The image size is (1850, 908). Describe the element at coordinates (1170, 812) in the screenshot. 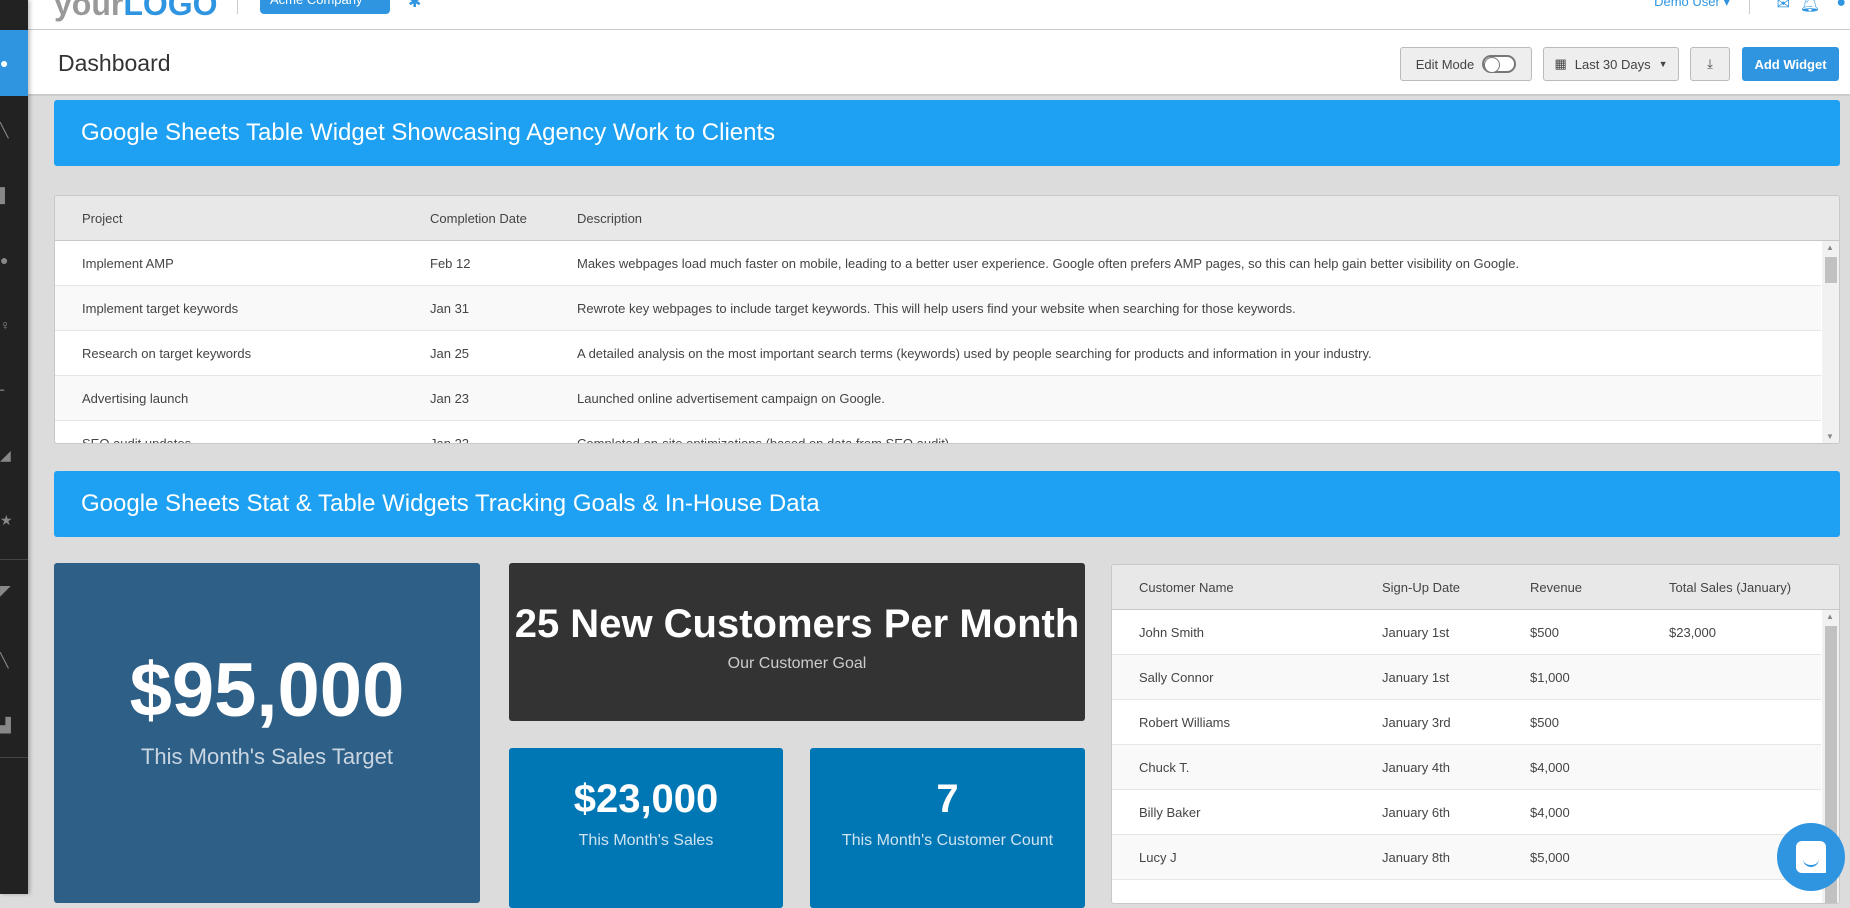

I see `table-cell: Billy Baker` at that location.